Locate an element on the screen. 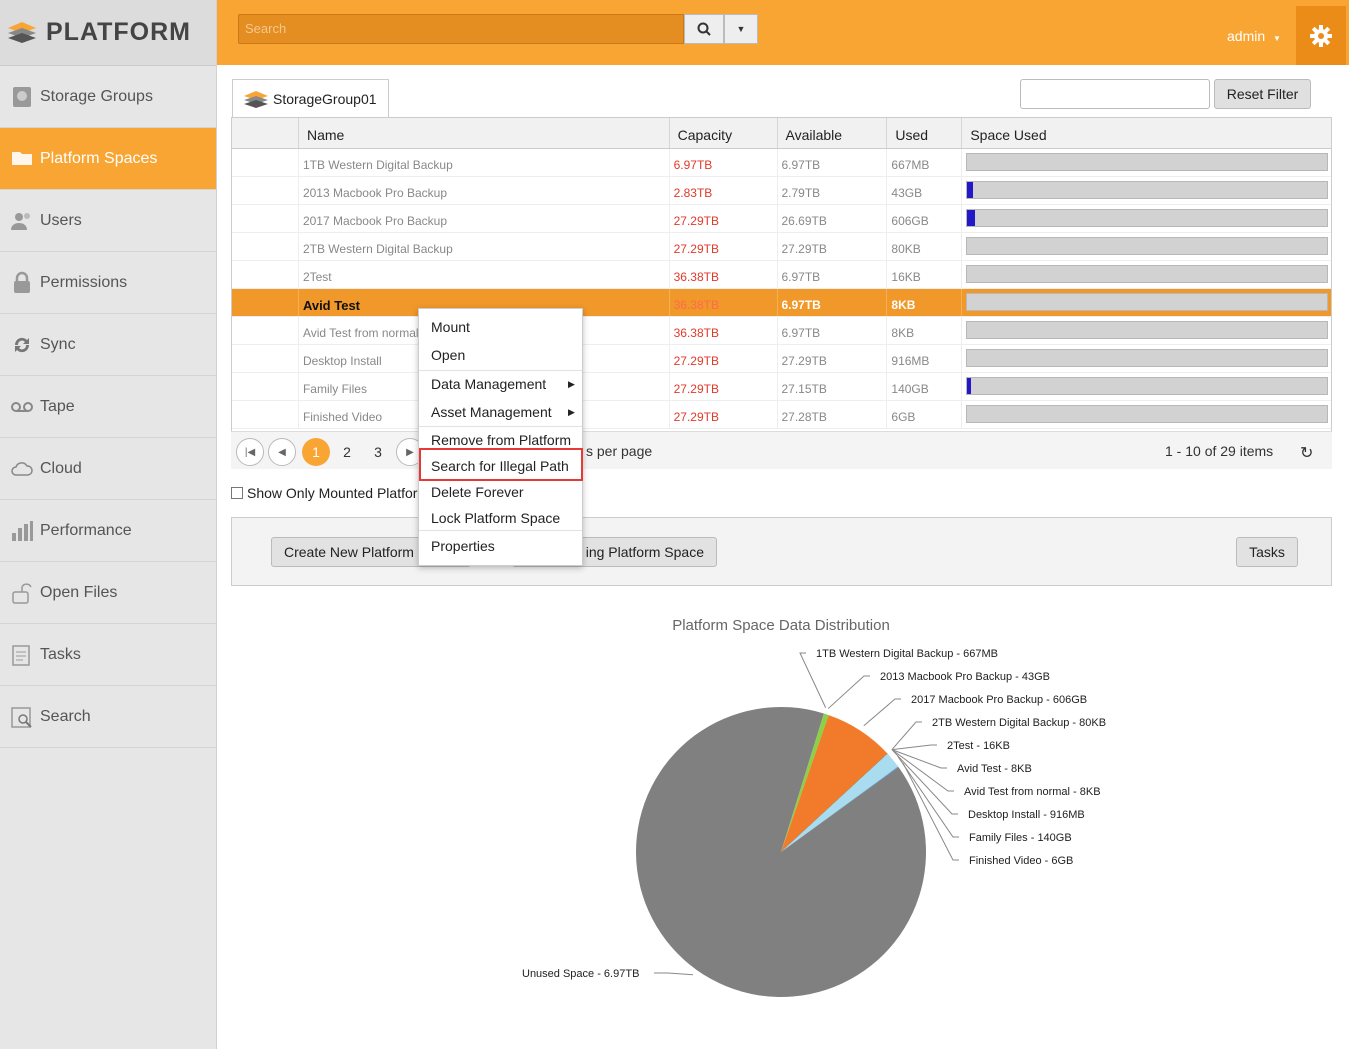 The width and height of the screenshot is (1349, 1049). sidebar-item-tape: Tape is located at coordinates (108, 407).